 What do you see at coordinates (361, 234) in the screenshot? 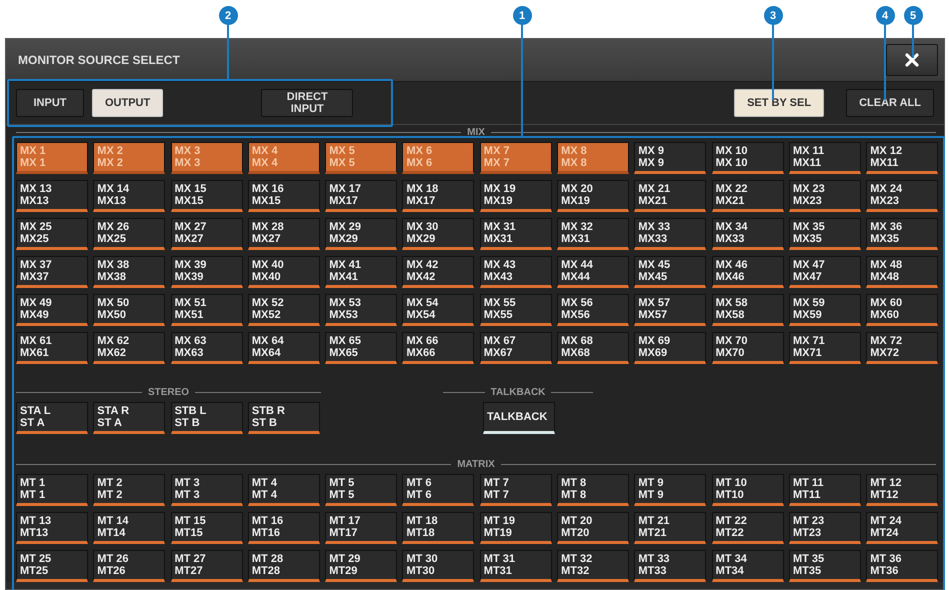
I see `channel-button: MX 29 MX29` at bounding box center [361, 234].